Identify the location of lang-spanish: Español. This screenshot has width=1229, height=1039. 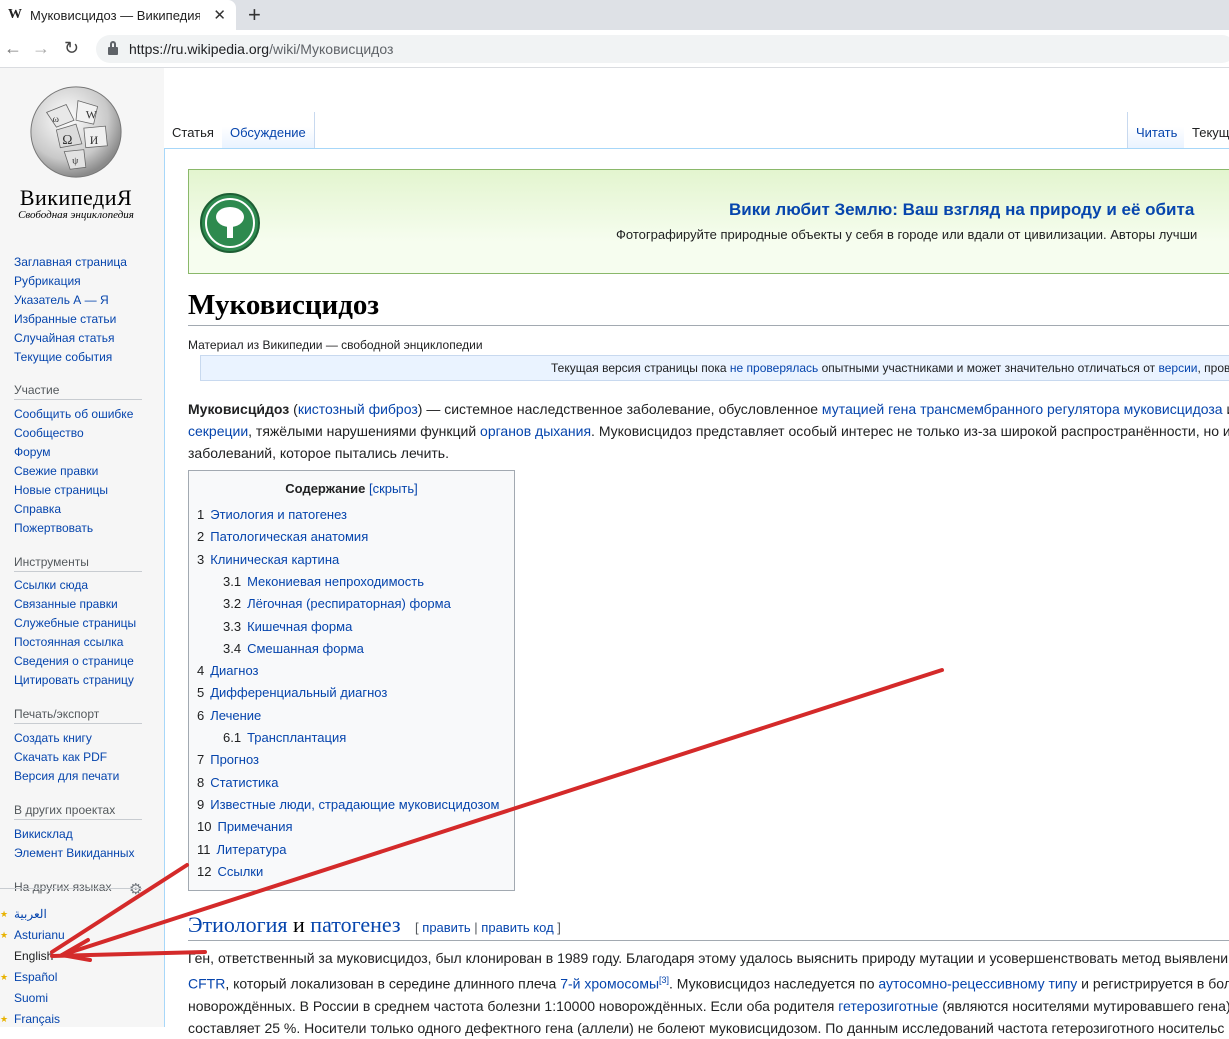
(35, 977).